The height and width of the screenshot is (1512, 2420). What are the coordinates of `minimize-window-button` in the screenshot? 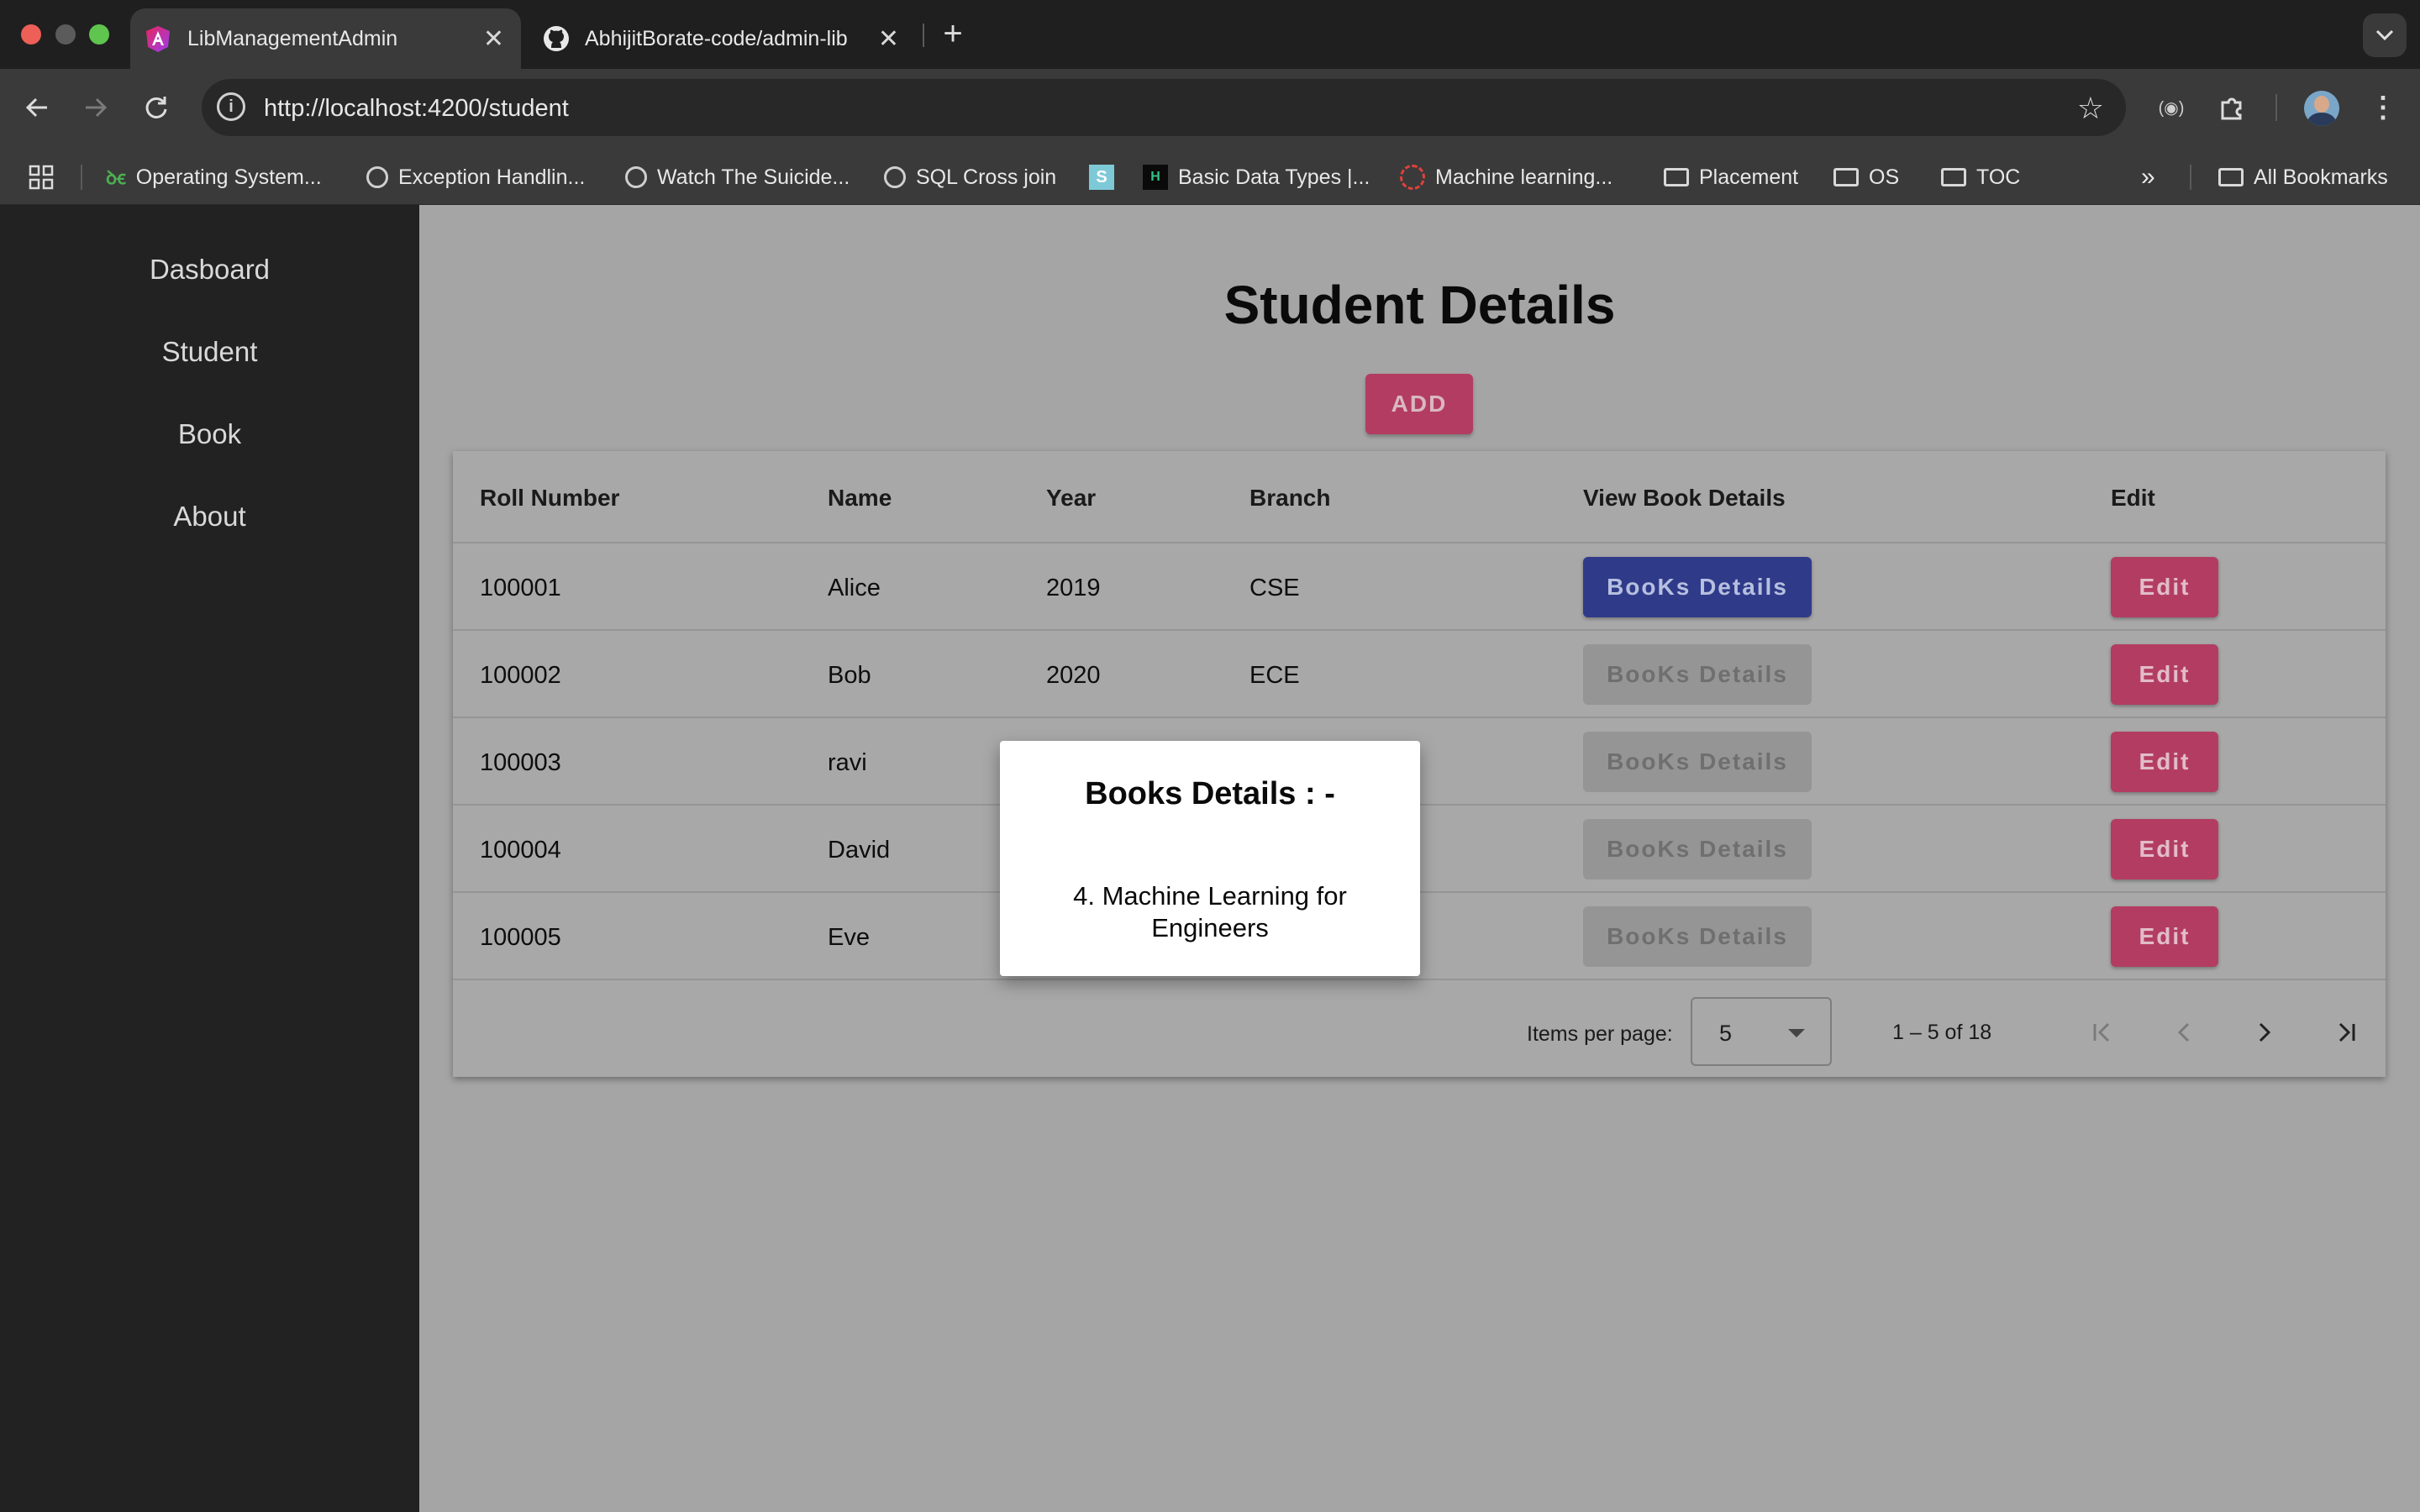 It's located at (65, 34).